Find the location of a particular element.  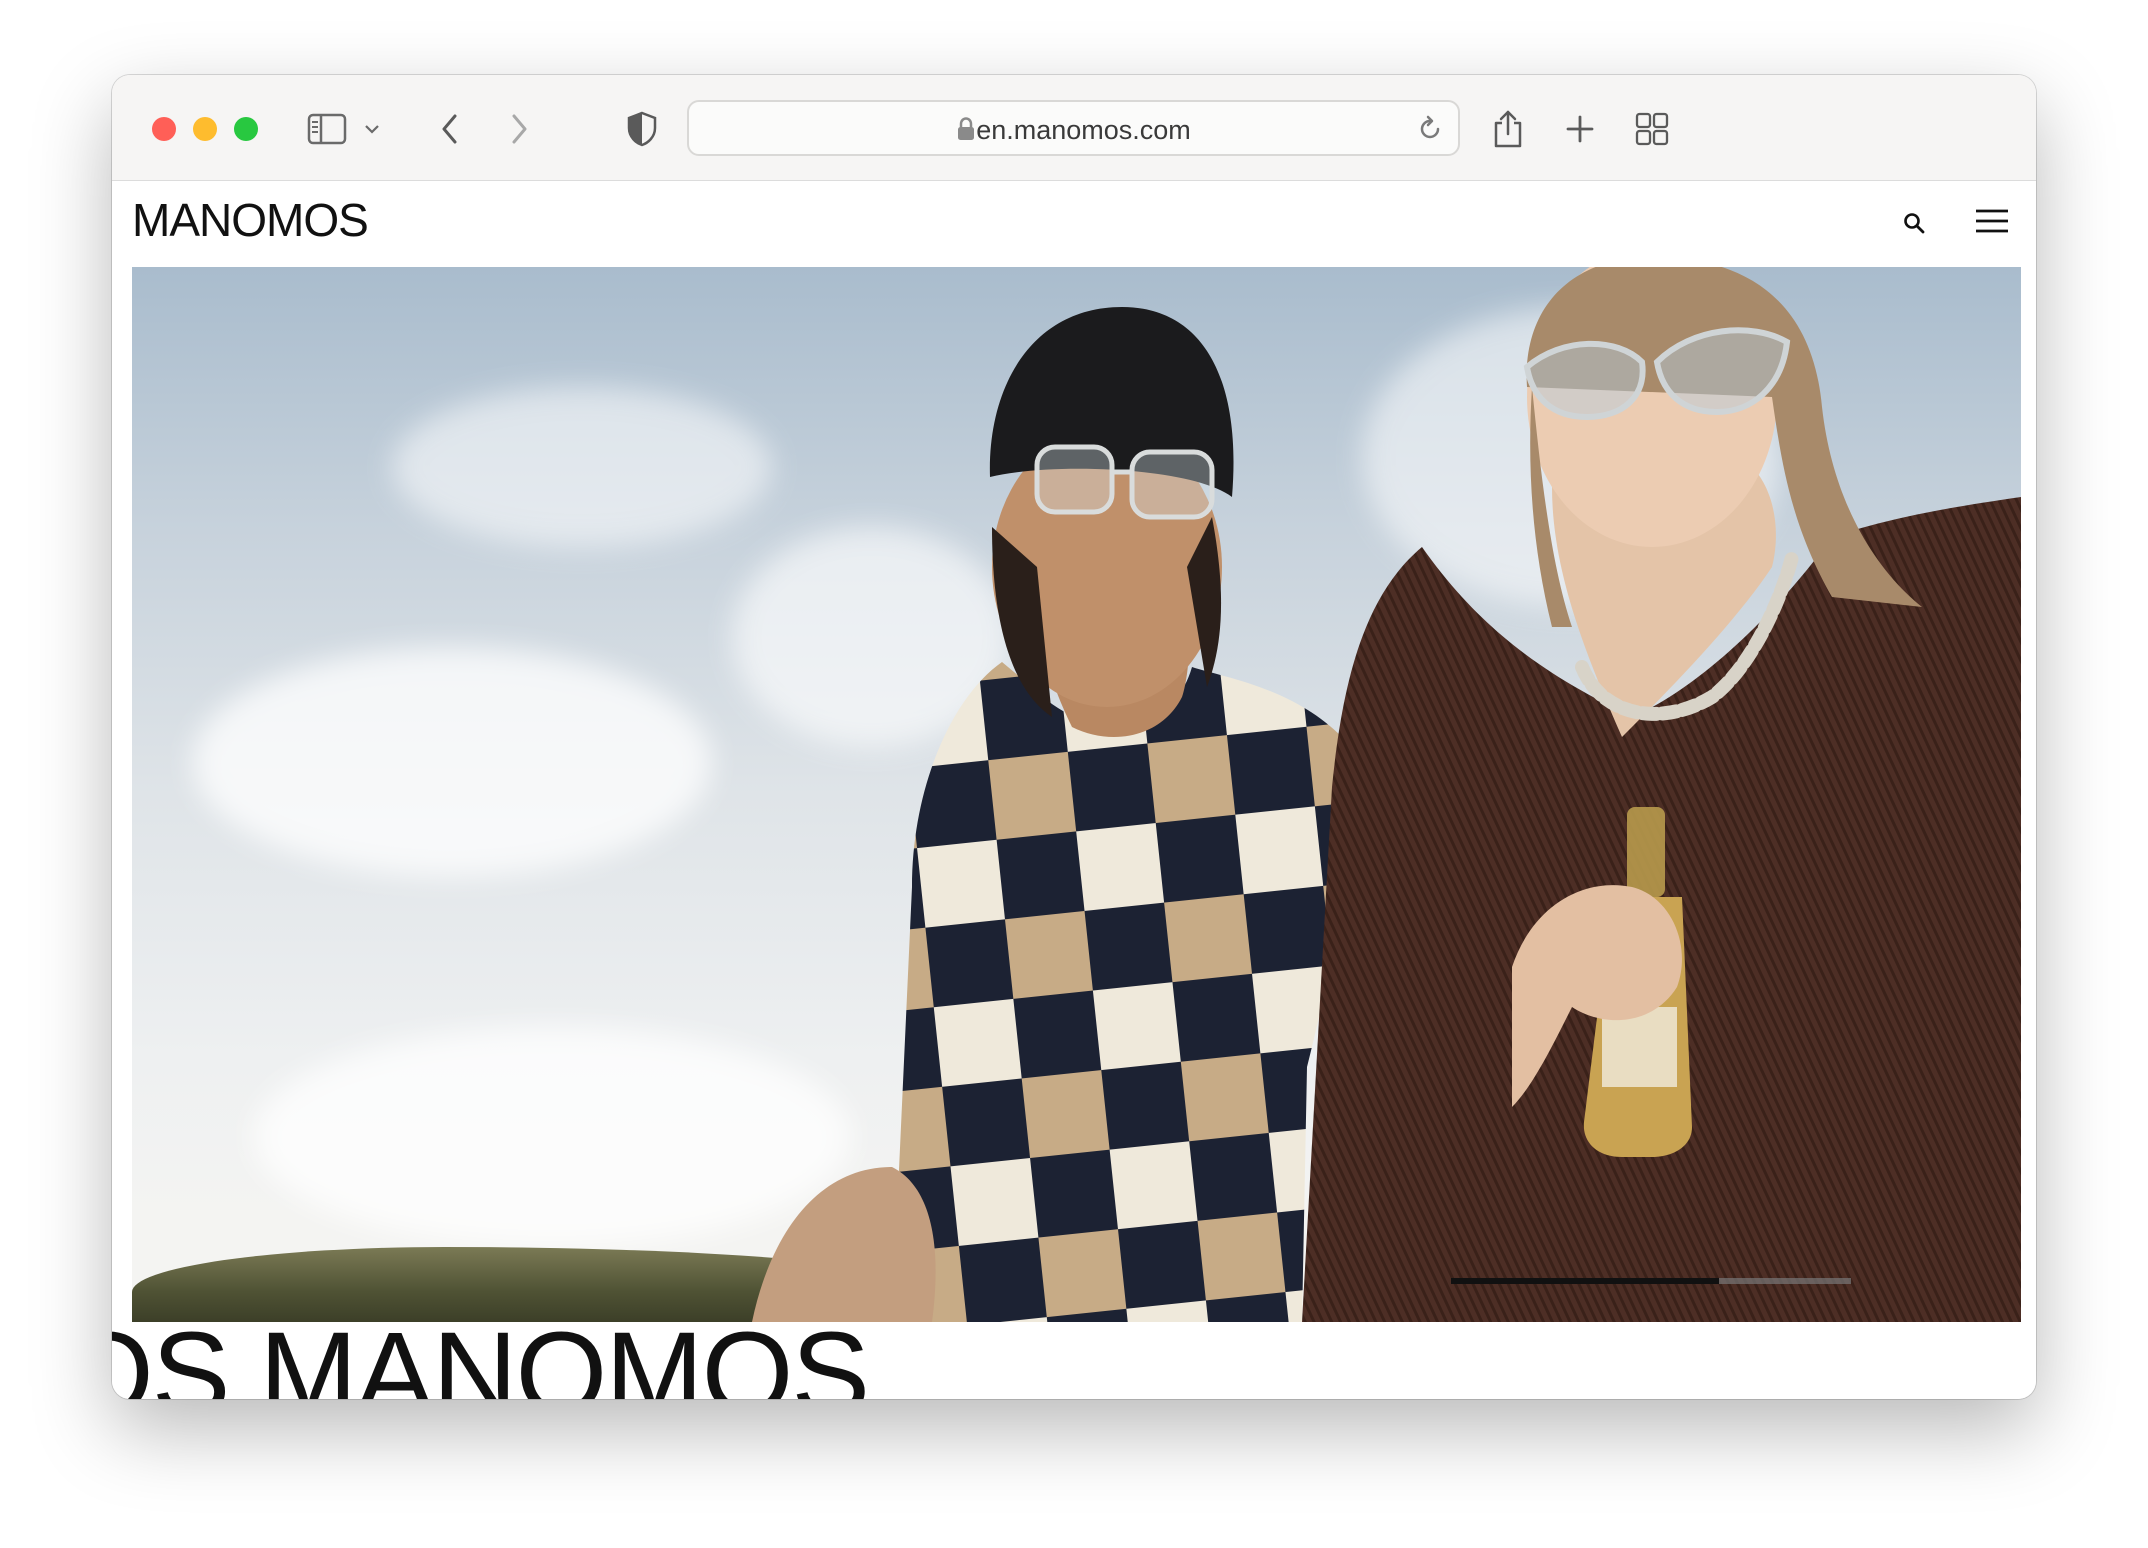

menu-button is located at coordinates (1992, 221).